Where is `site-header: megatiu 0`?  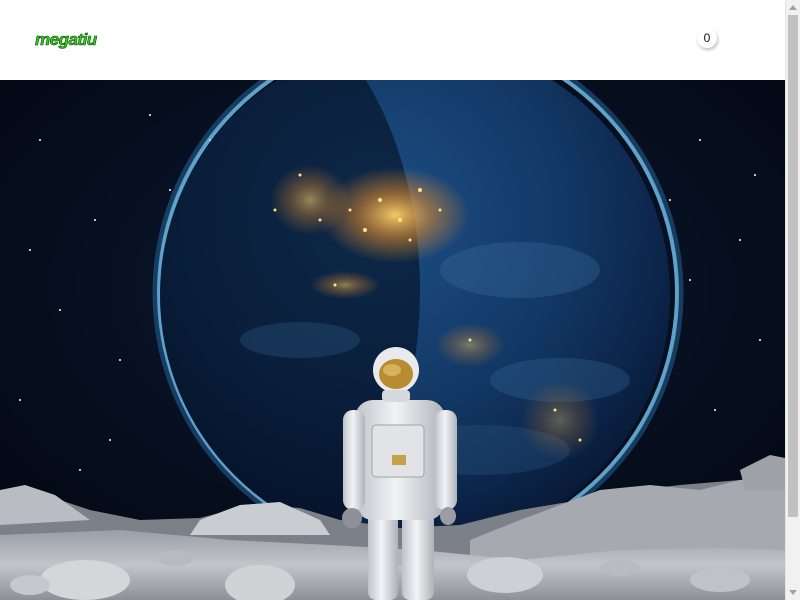
site-header: megatiu 0 is located at coordinates (392, 40).